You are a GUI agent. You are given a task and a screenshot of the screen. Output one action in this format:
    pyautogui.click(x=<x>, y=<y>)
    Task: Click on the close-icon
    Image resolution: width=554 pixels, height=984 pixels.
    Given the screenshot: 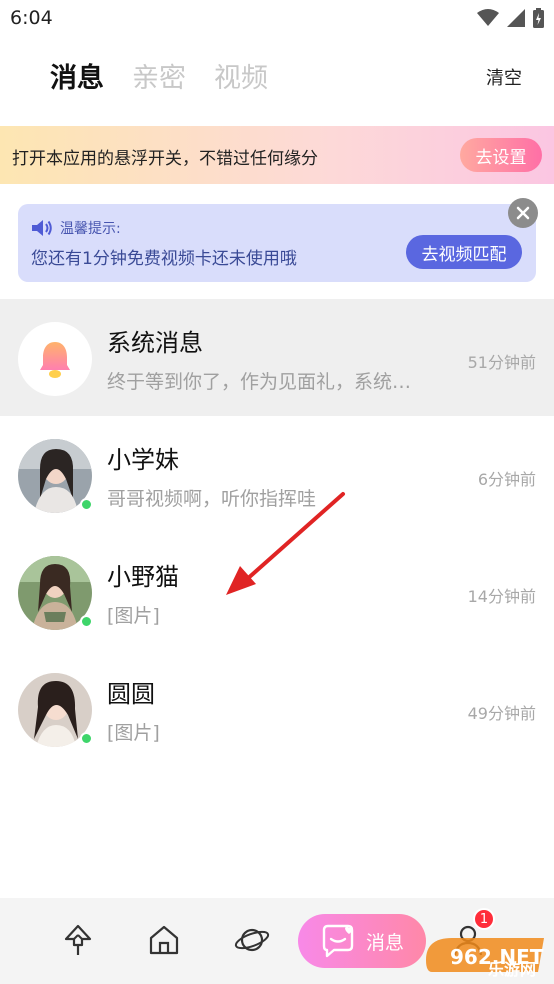 What is the action you would take?
    pyautogui.click(x=523, y=213)
    